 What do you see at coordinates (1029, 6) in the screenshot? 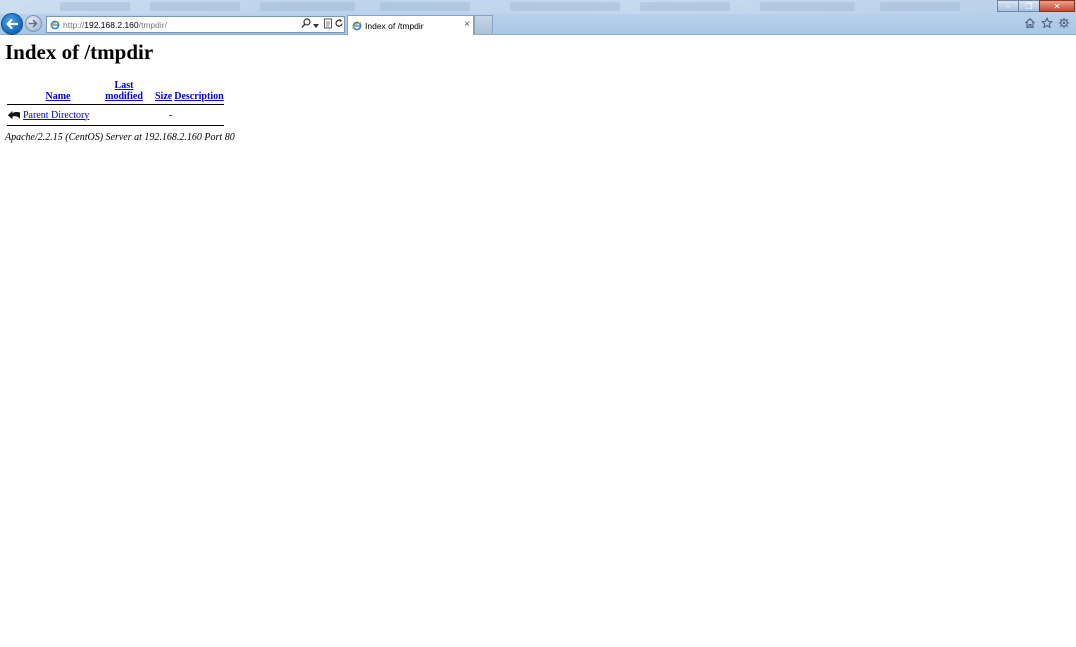
I see `restore-button: ❐` at bounding box center [1029, 6].